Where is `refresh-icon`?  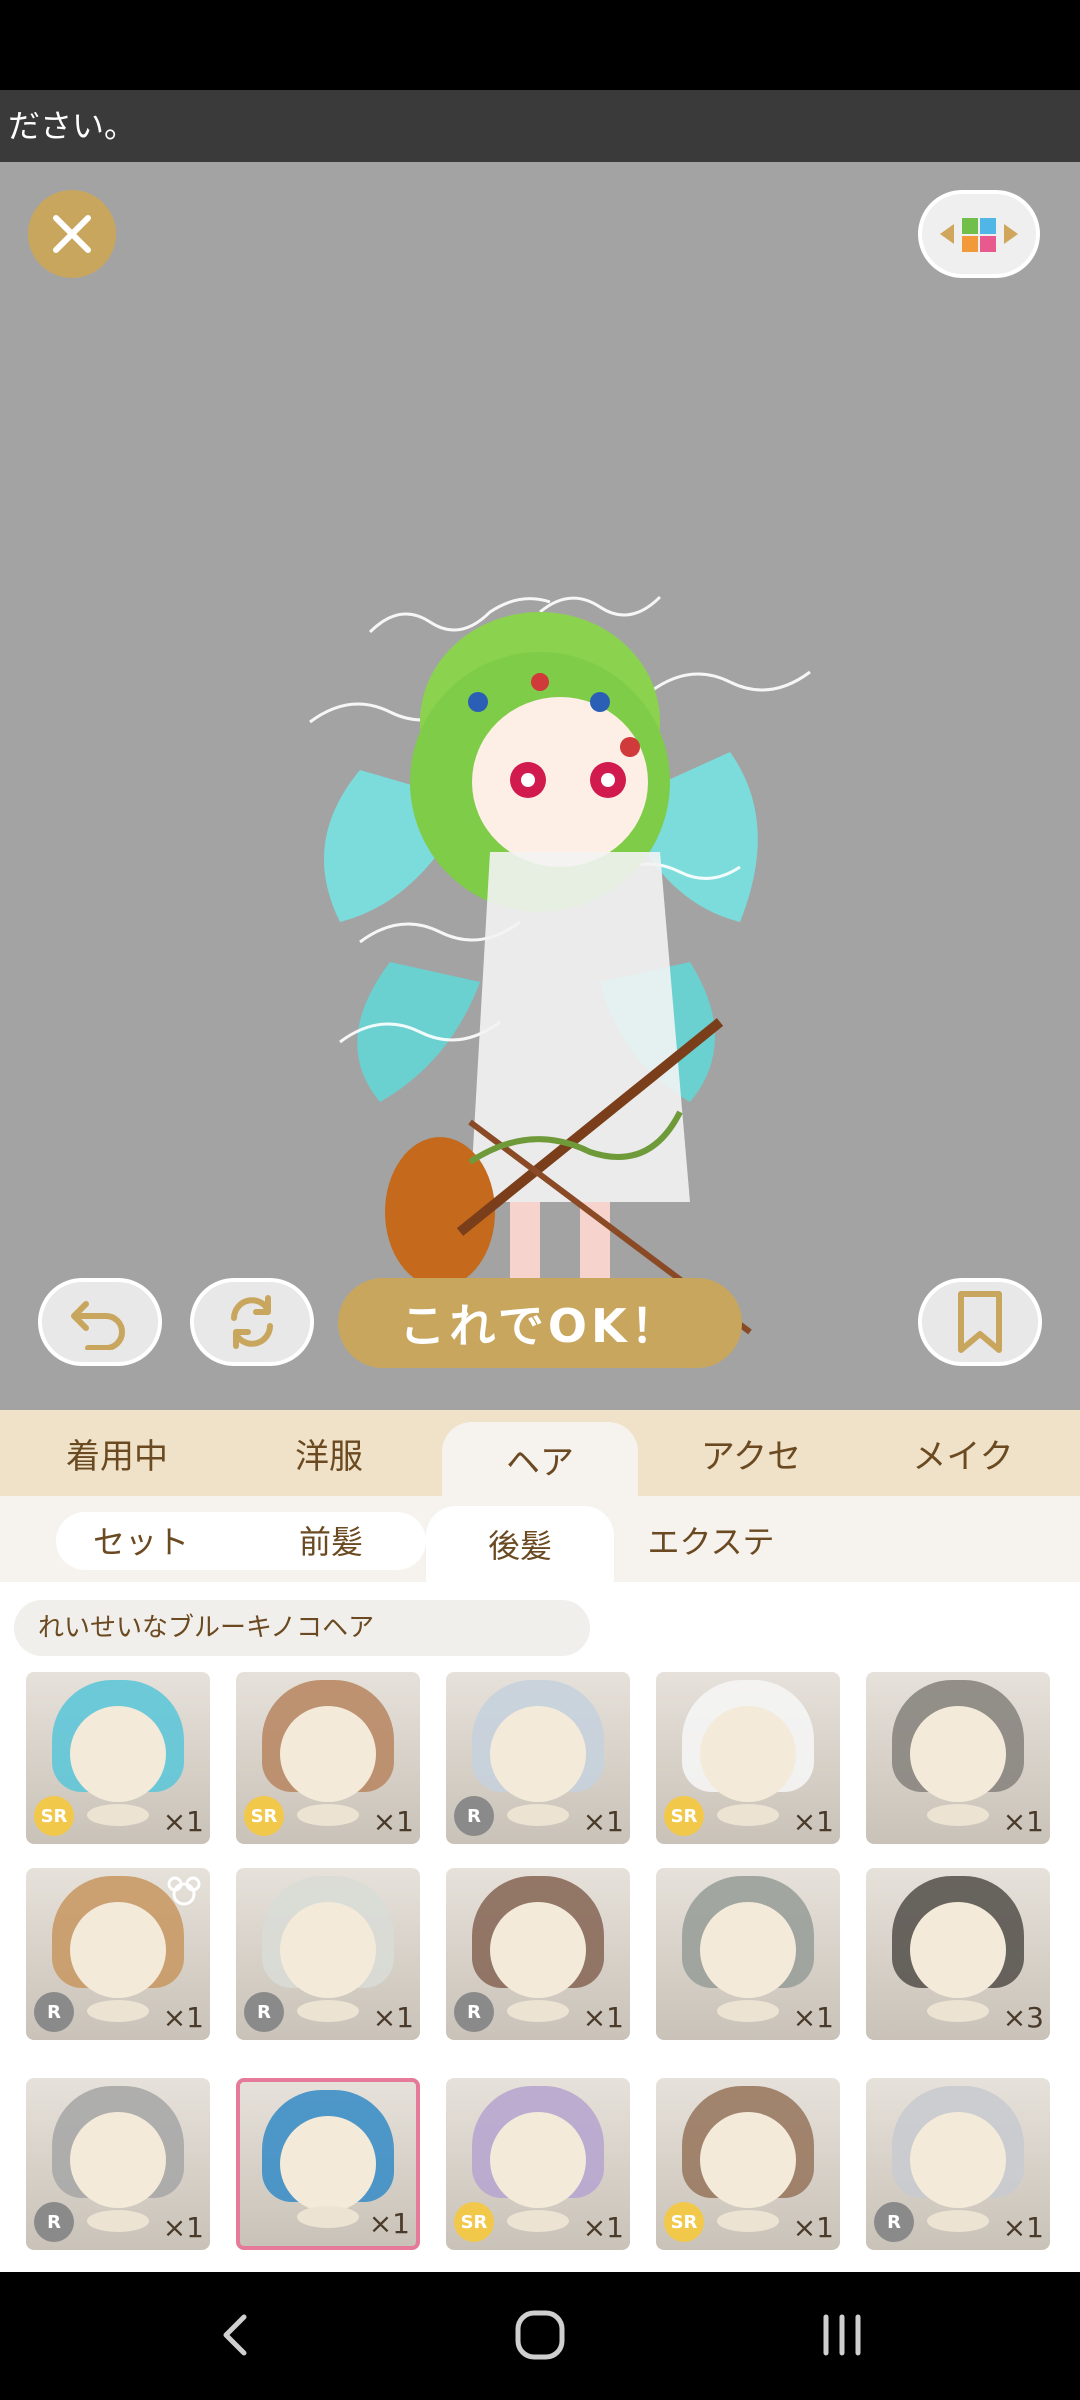 refresh-icon is located at coordinates (252, 1322).